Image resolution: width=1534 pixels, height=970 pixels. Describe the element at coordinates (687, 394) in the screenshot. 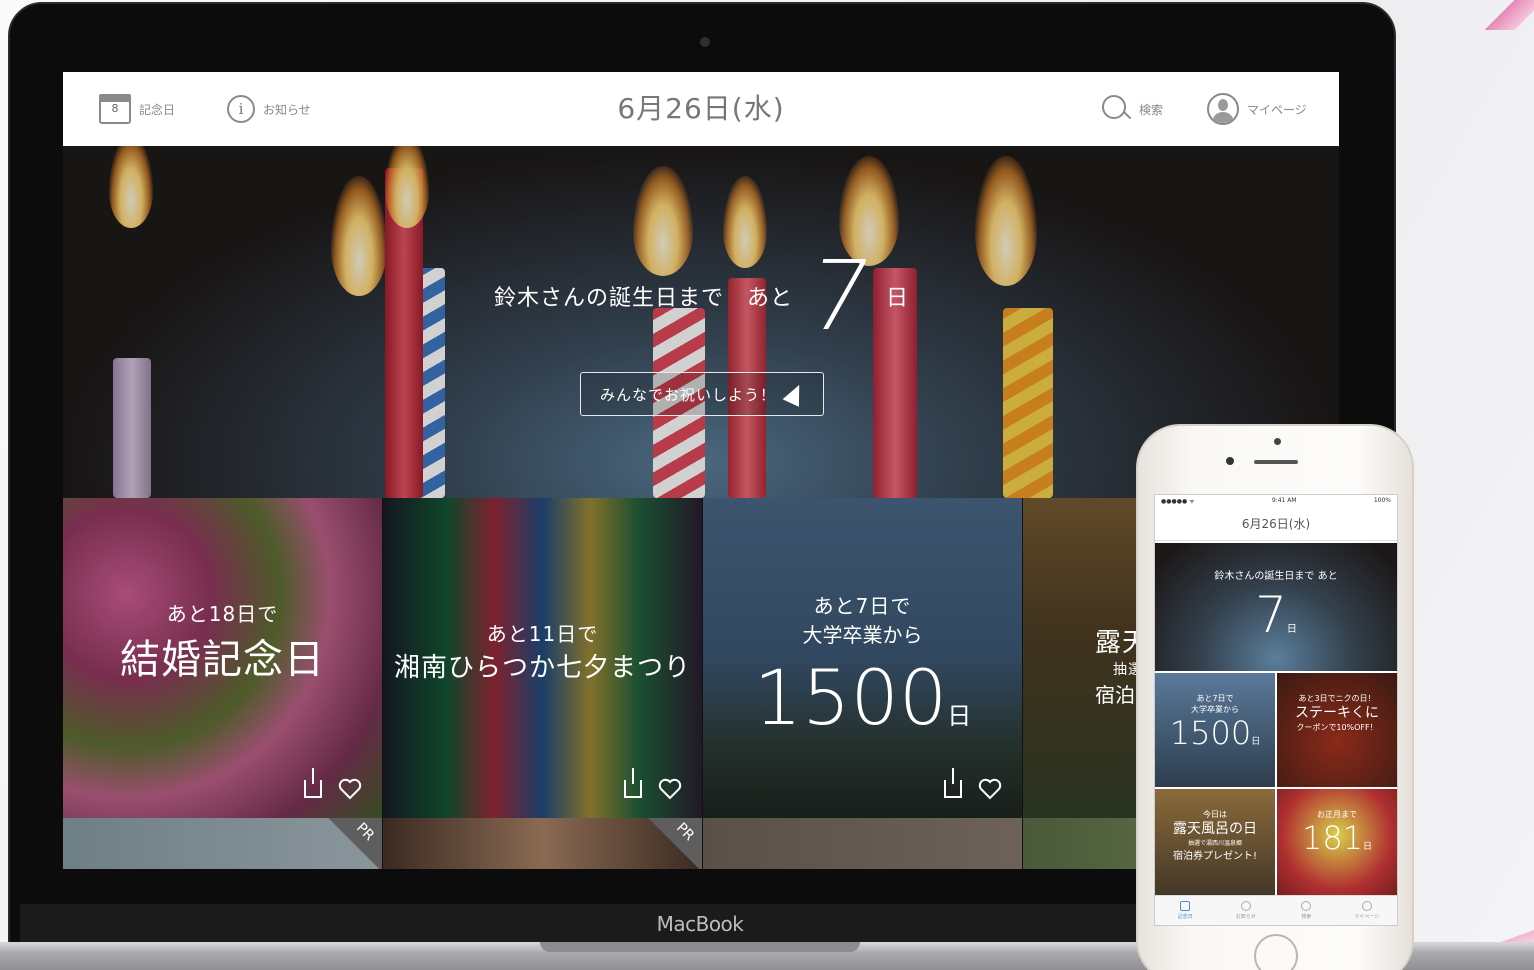

I see `celebrate-button-label: みんなでお祝いしよう！` at that location.